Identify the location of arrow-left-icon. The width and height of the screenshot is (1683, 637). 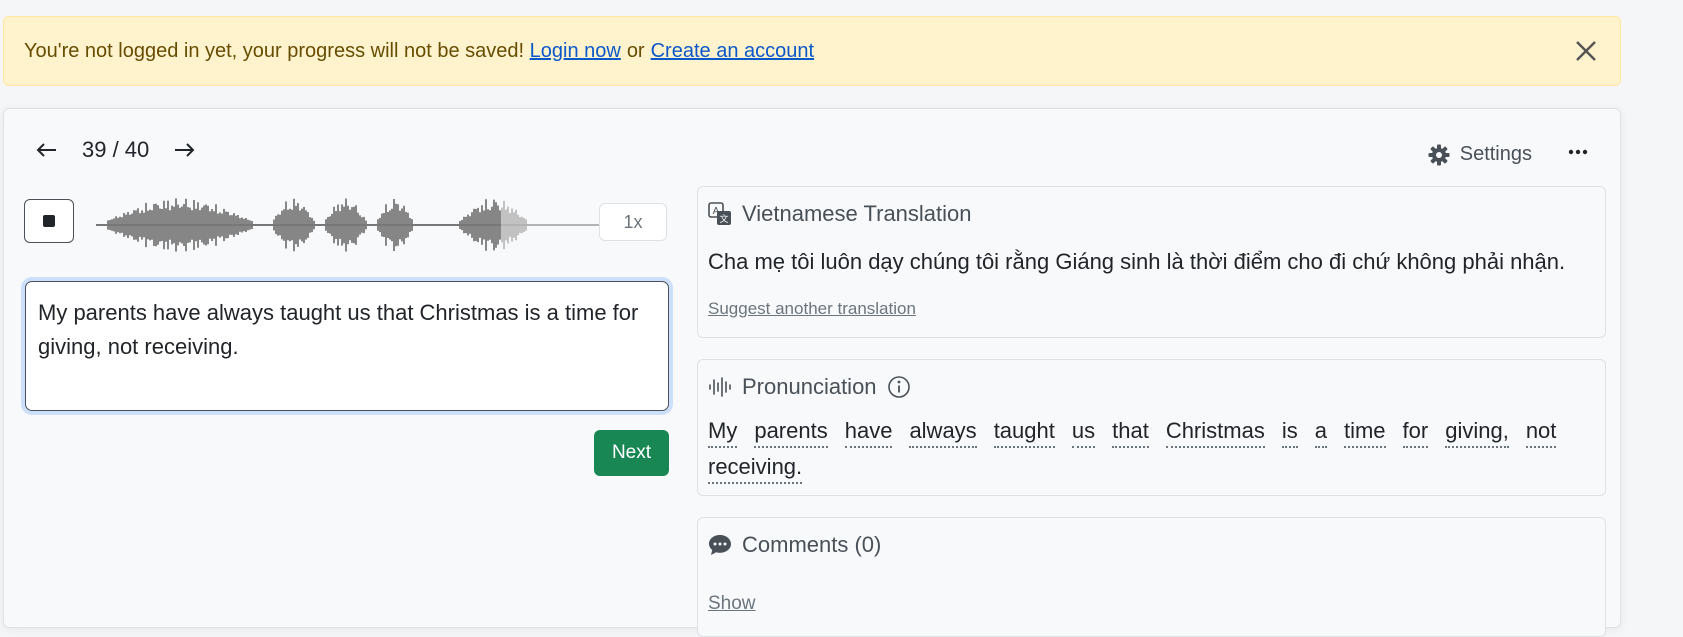
(47, 150).